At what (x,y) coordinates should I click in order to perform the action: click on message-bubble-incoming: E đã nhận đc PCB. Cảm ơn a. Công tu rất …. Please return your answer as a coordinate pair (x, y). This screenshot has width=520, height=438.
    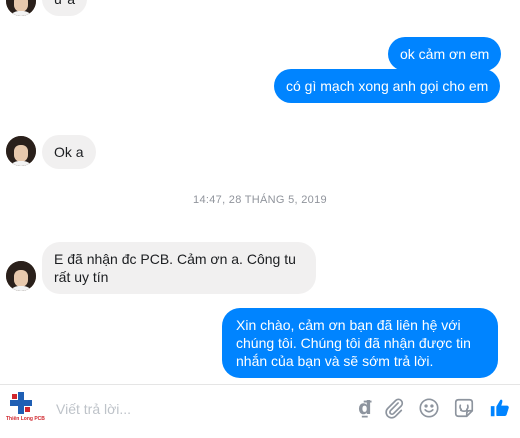
    Looking at the image, I should click on (179, 268).